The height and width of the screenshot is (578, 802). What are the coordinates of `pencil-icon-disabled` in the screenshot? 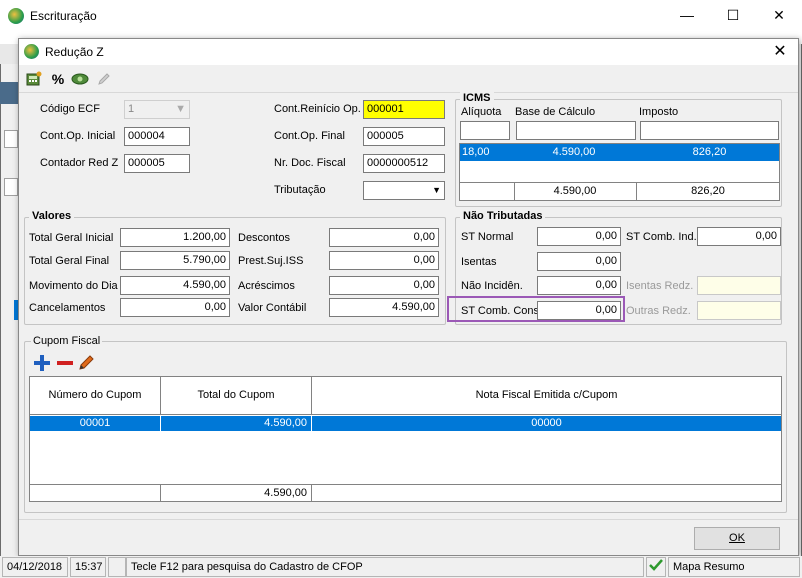 It's located at (104, 80).